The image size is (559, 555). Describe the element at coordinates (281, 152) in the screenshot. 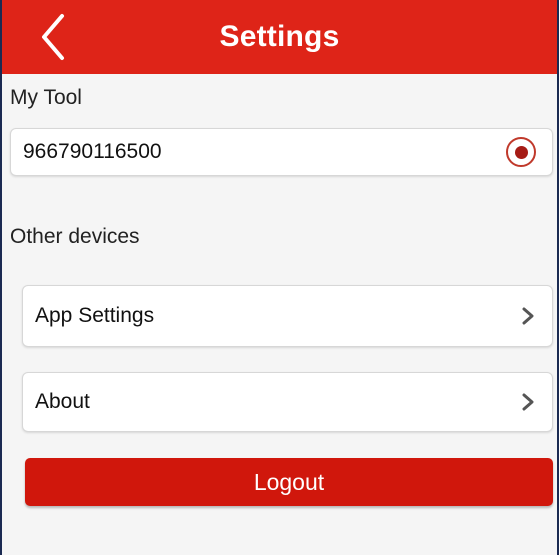

I see `tool-serial-row: 966790116500` at that location.